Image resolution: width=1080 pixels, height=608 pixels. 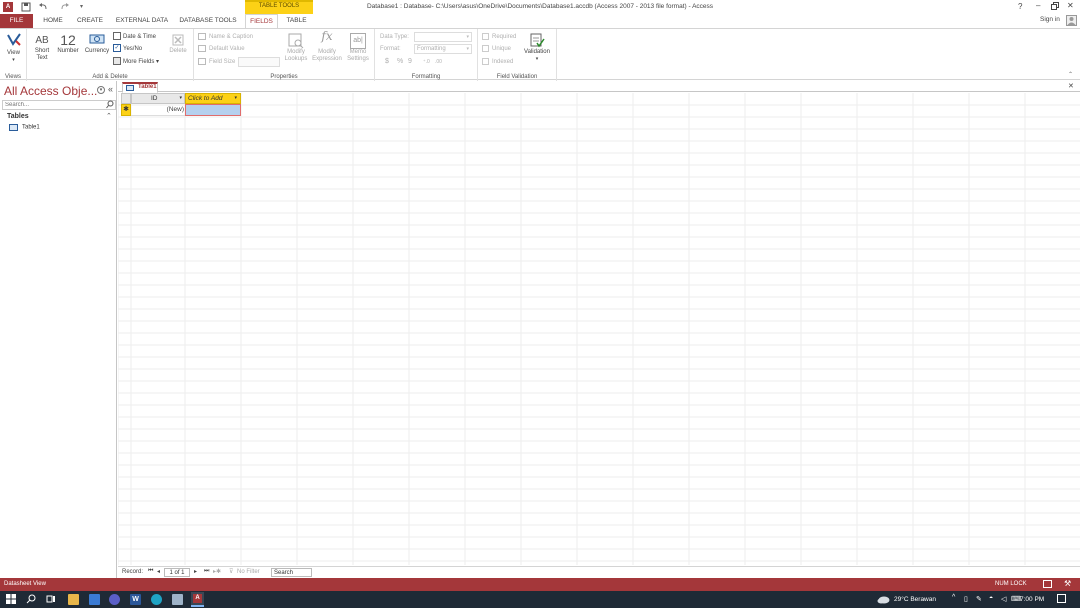 I want to click on select-all-corner, so click(x=126, y=98).